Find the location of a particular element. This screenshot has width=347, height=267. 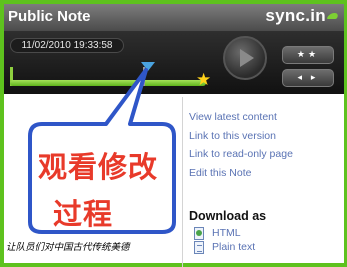

html-file-icon is located at coordinates (199, 233).